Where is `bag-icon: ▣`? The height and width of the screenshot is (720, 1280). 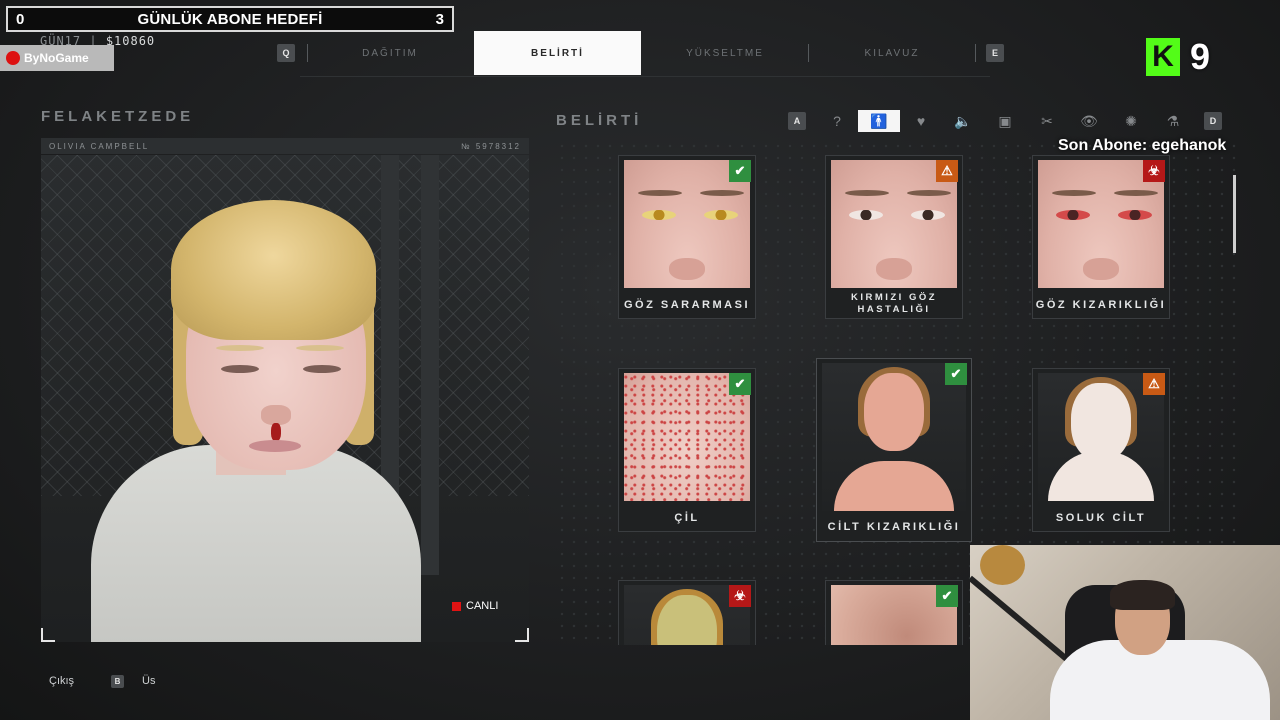
bag-icon: ▣ is located at coordinates (1005, 121).